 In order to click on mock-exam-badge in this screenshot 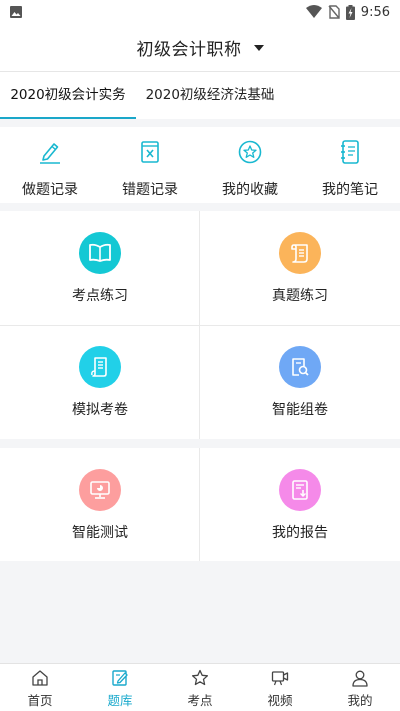, I will do `click(100, 367)`.